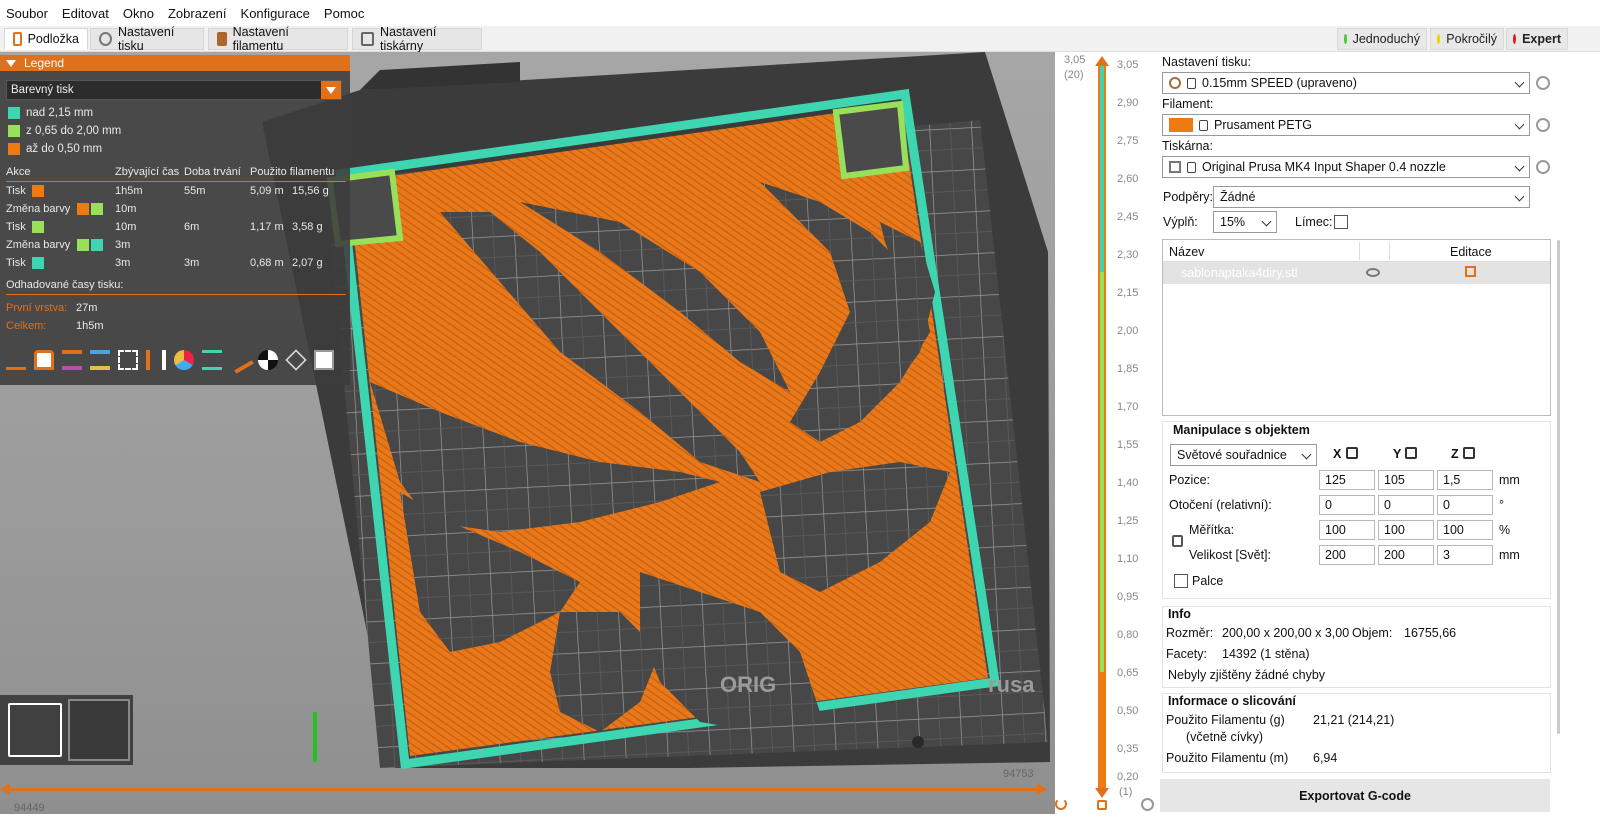 Image resolution: width=1600 pixels, height=834 pixels. What do you see at coordinates (1406, 505) in the screenshot?
I see `rotation-y-input: 0` at bounding box center [1406, 505].